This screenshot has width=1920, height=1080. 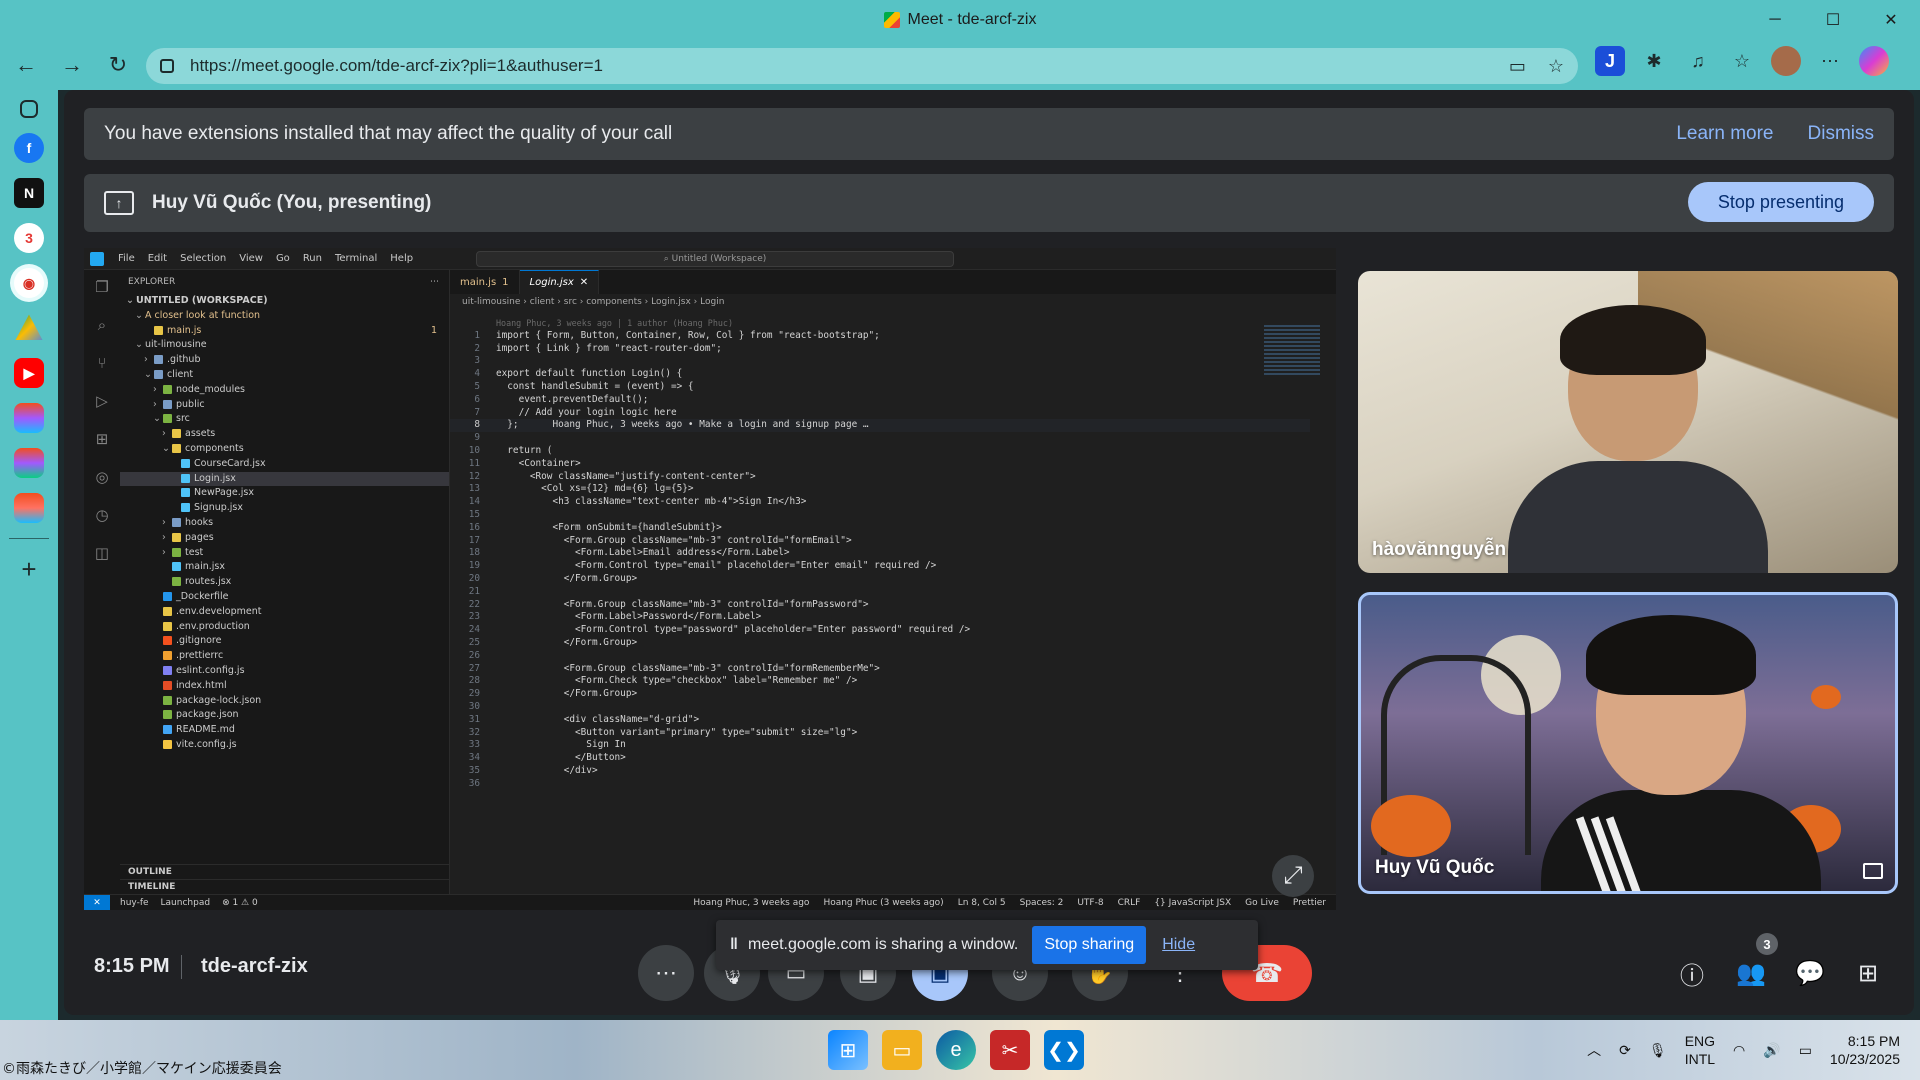 What do you see at coordinates (1868, 973) in the screenshot?
I see `activities-icon: ⊞` at bounding box center [1868, 973].